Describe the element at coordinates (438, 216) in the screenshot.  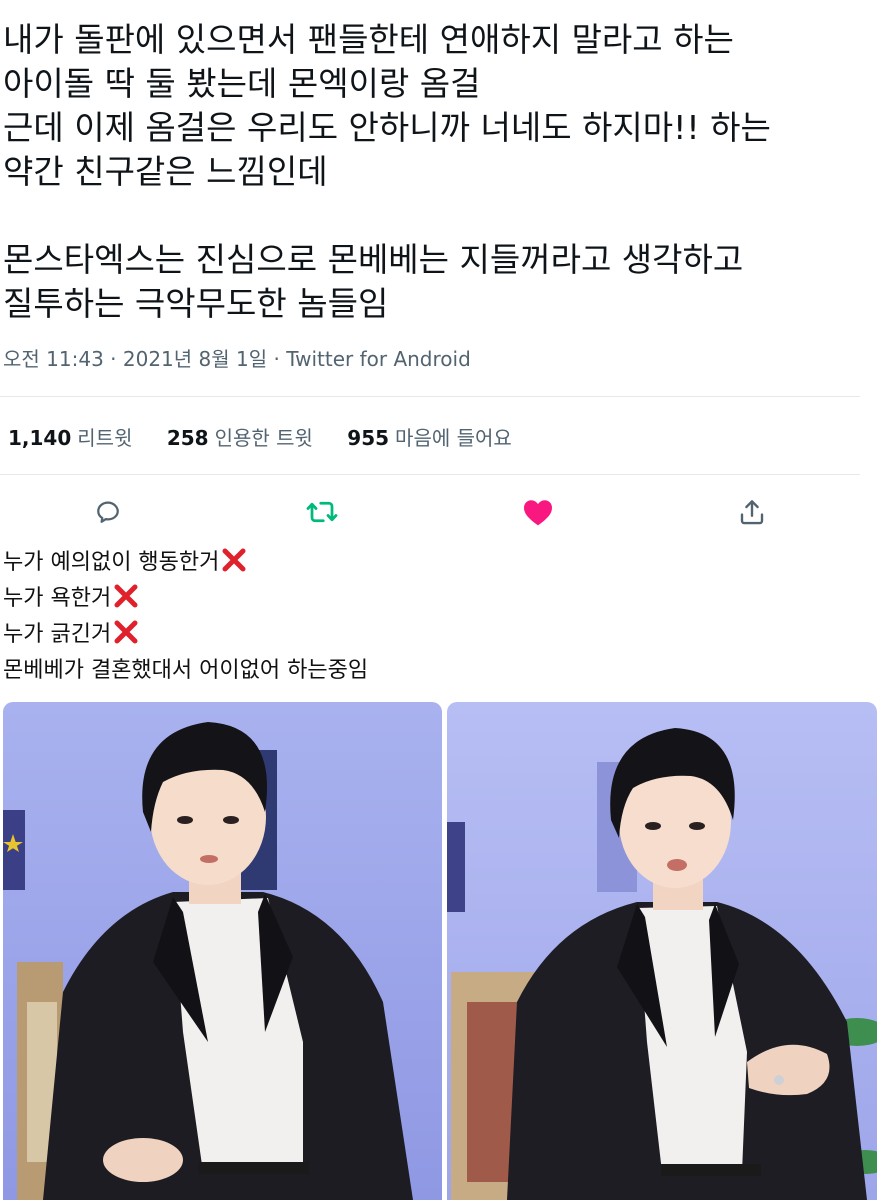
I see `tweet-text-blank` at that location.